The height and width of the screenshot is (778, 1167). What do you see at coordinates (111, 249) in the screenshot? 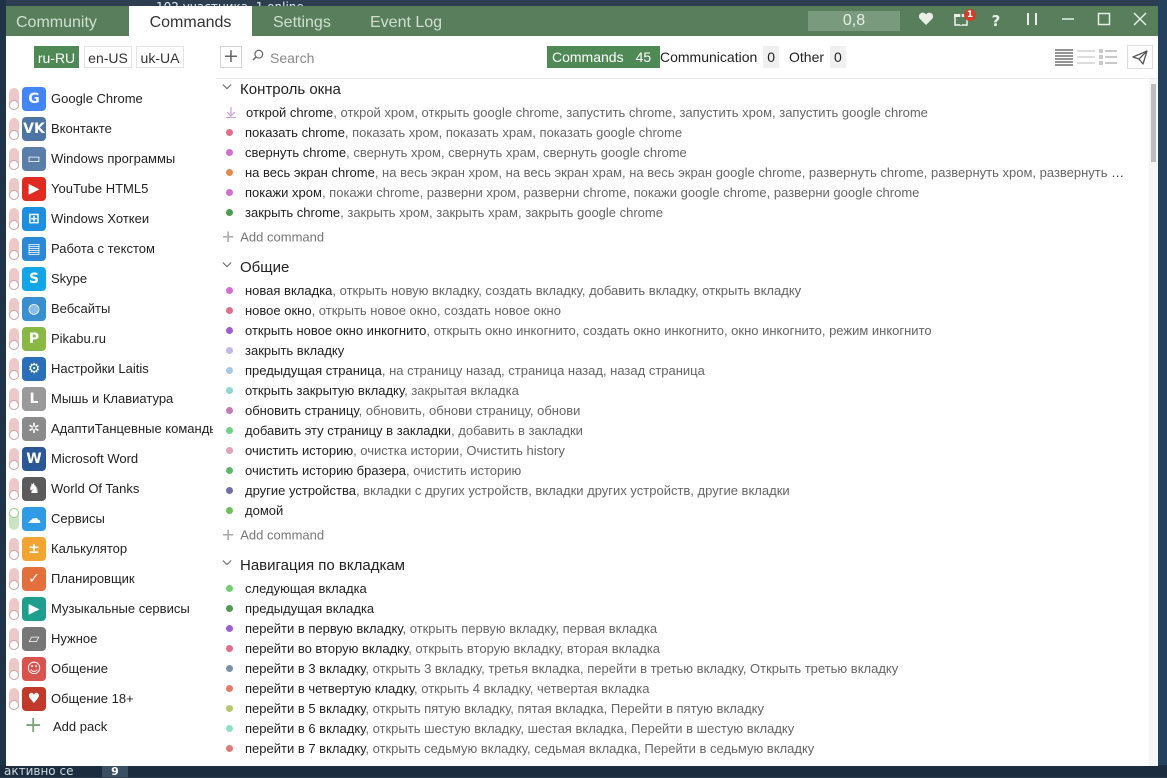
I see `pack-item: ▤ Работа с текстом` at bounding box center [111, 249].